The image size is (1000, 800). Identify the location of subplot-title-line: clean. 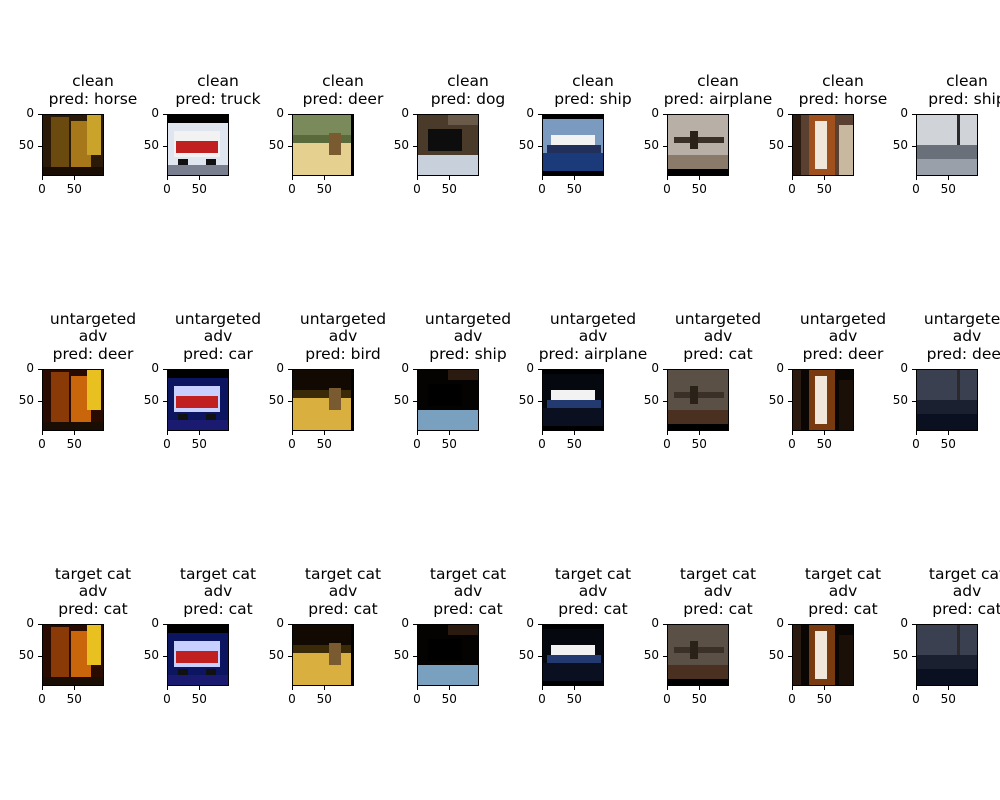
(967, 81).